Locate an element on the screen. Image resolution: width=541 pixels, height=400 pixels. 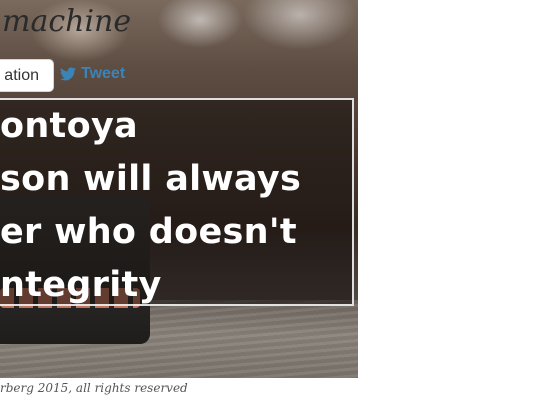
quote-line: ntegrity is located at coordinates (81, 285).